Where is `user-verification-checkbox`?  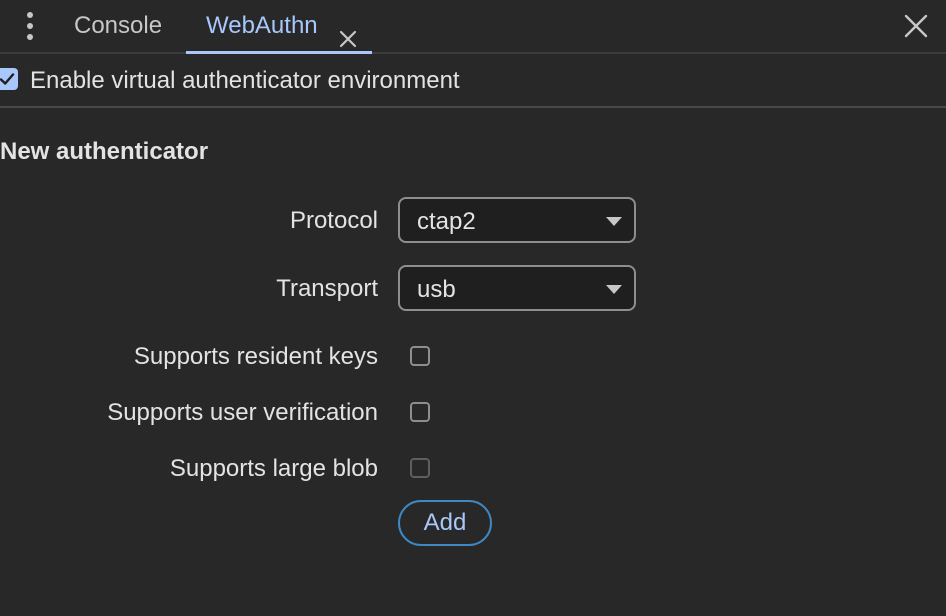 user-verification-checkbox is located at coordinates (420, 412).